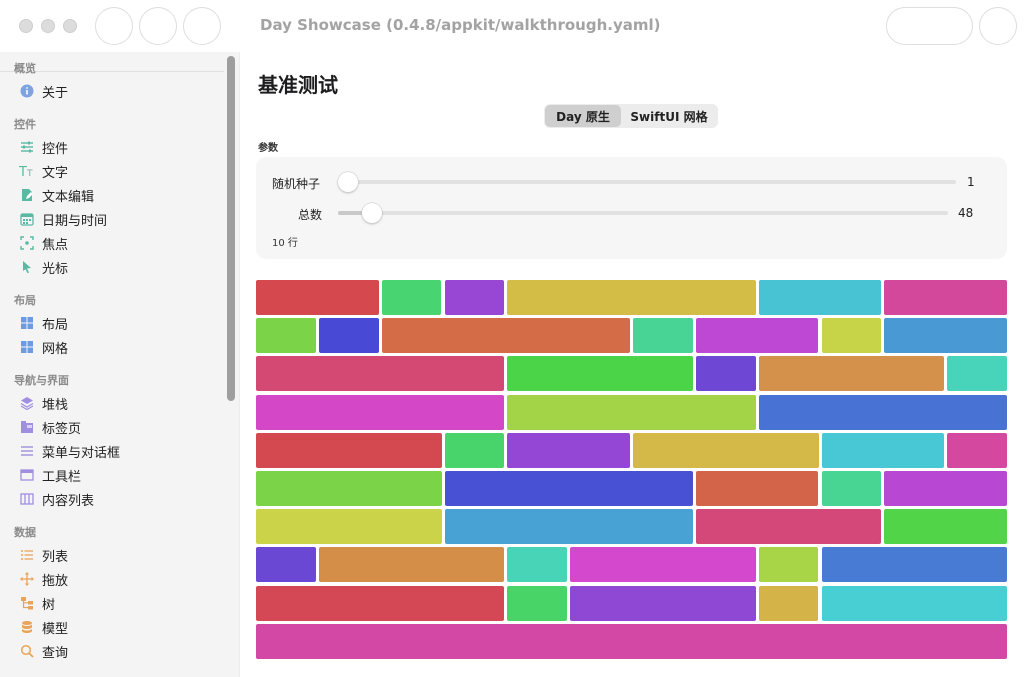 Image resolution: width=1024 pixels, height=677 pixels. What do you see at coordinates (27, 651) in the screenshot?
I see `search-icon` at bounding box center [27, 651].